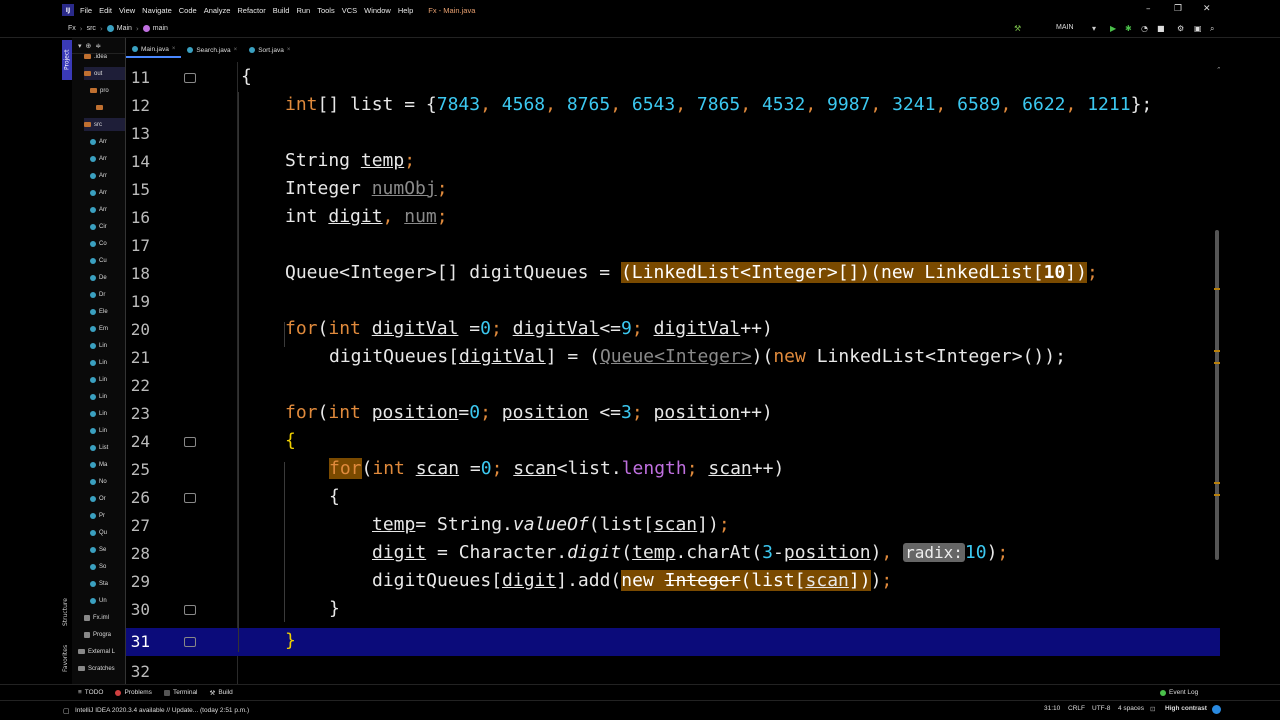 The image size is (1280, 720). Describe the element at coordinates (107, 498) in the screenshot. I see `project-tree-item: Or` at that location.